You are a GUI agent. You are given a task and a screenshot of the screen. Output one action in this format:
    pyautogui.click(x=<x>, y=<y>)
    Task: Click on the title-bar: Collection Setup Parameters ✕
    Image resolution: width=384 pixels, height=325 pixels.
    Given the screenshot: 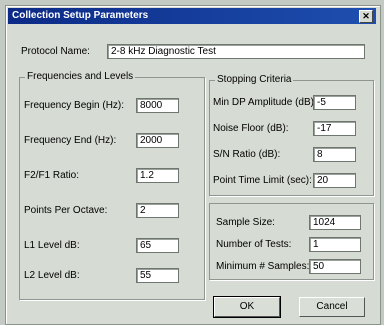 What is the action you would take?
    pyautogui.click(x=192, y=16)
    